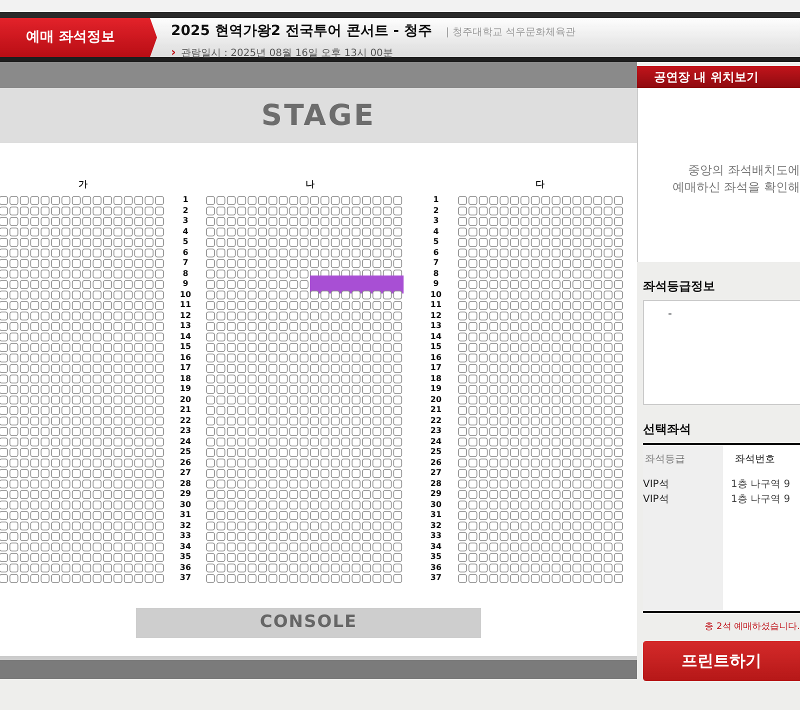 The image size is (800, 710). What do you see at coordinates (721, 660) in the screenshot?
I see `print-button: 프린트하기` at bounding box center [721, 660].